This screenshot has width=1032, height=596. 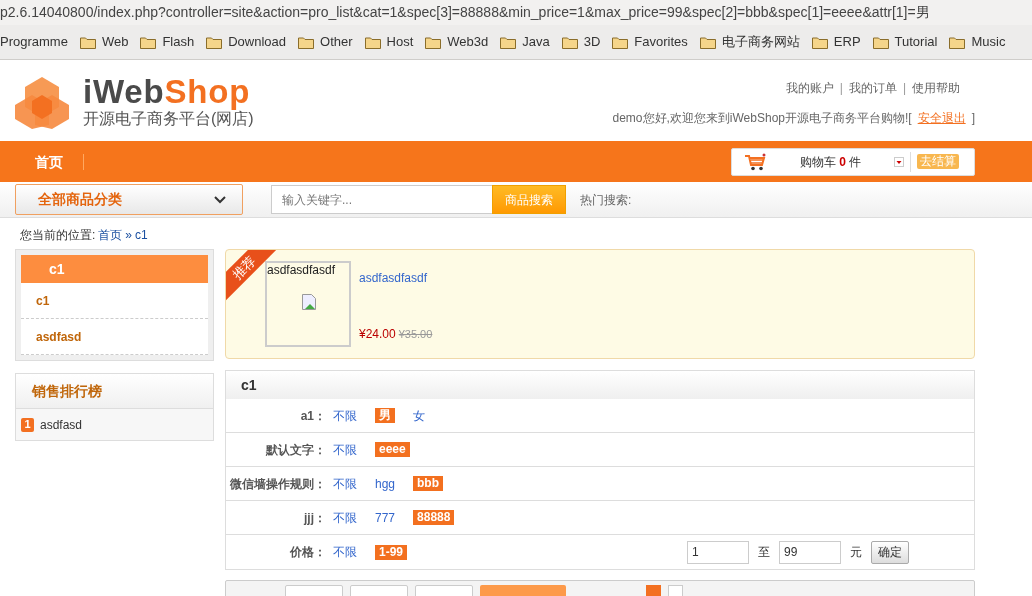 What do you see at coordinates (764, 552) in the screenshot?
I see `range-separator: 至` at bounding box center [764, 552].